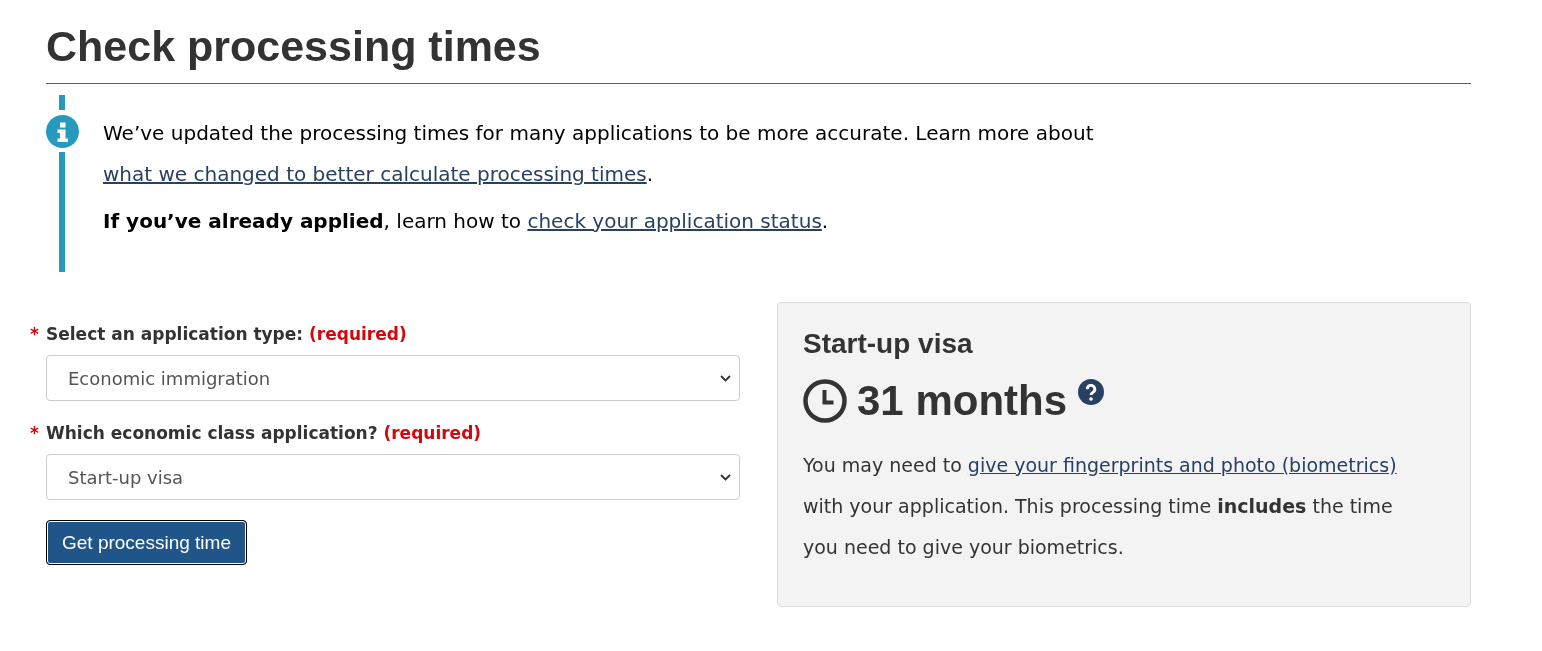 This screenshot has height=651, width=1542. Describe the element at coordinates (375, 174) in the screenshot. I see `link: what we changed to better calculate processing times` at that location.